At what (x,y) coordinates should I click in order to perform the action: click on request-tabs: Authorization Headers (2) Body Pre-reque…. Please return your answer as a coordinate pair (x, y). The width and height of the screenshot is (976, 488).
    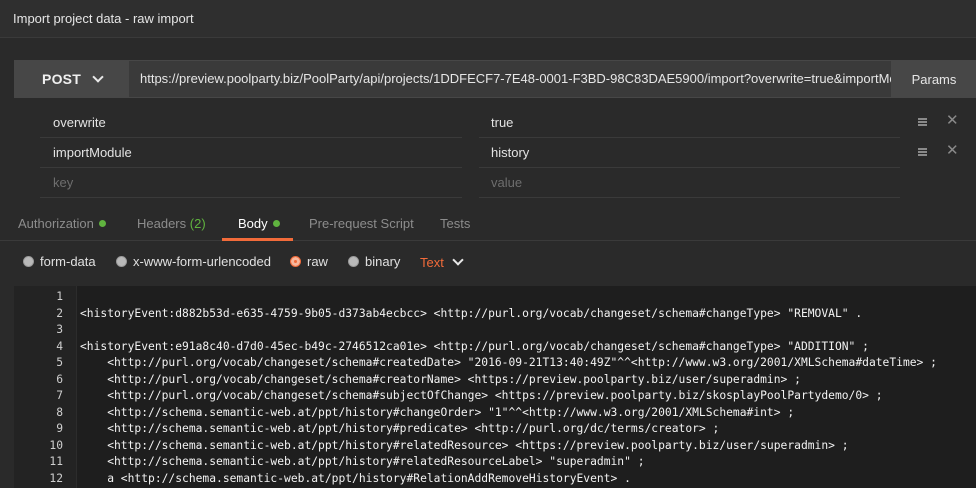
    Looking at the image, I should click on (488, 223).